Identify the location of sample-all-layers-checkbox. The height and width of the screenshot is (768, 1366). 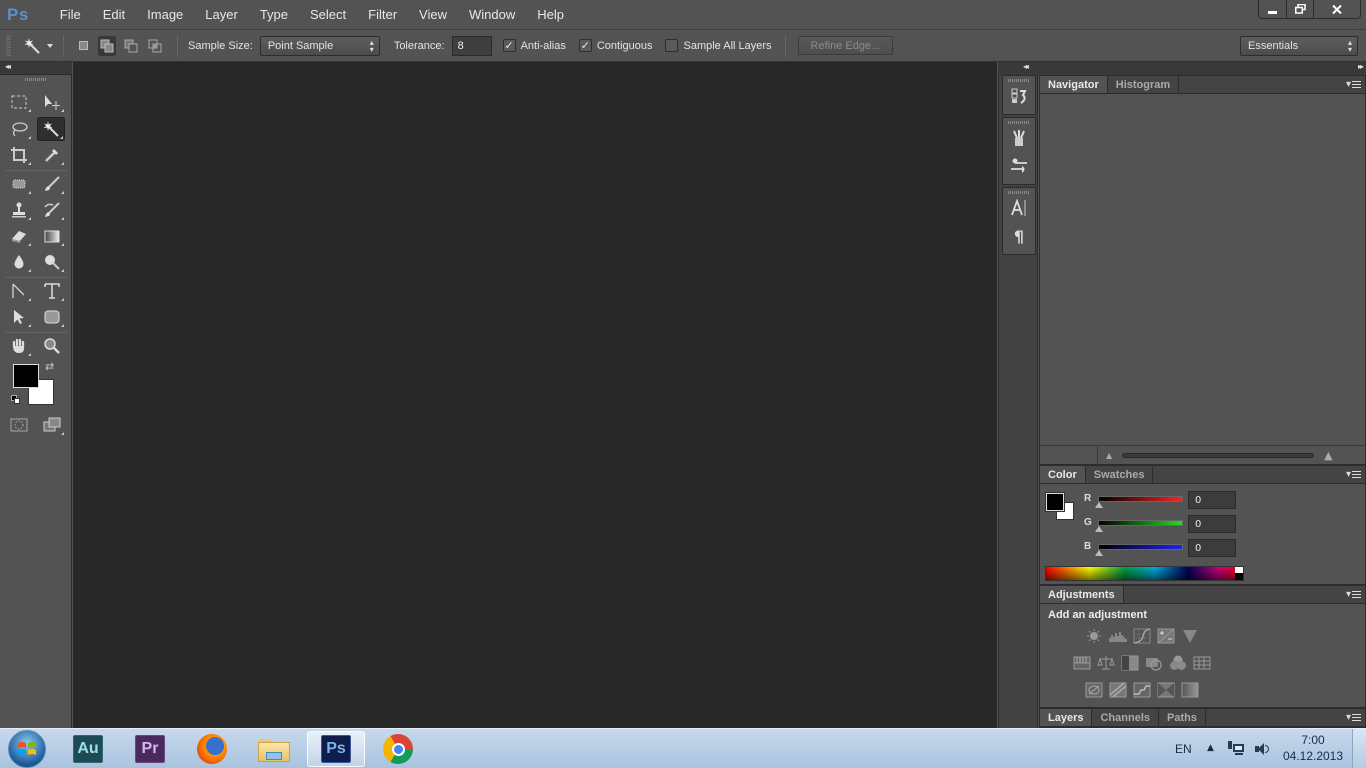
(672, 45).